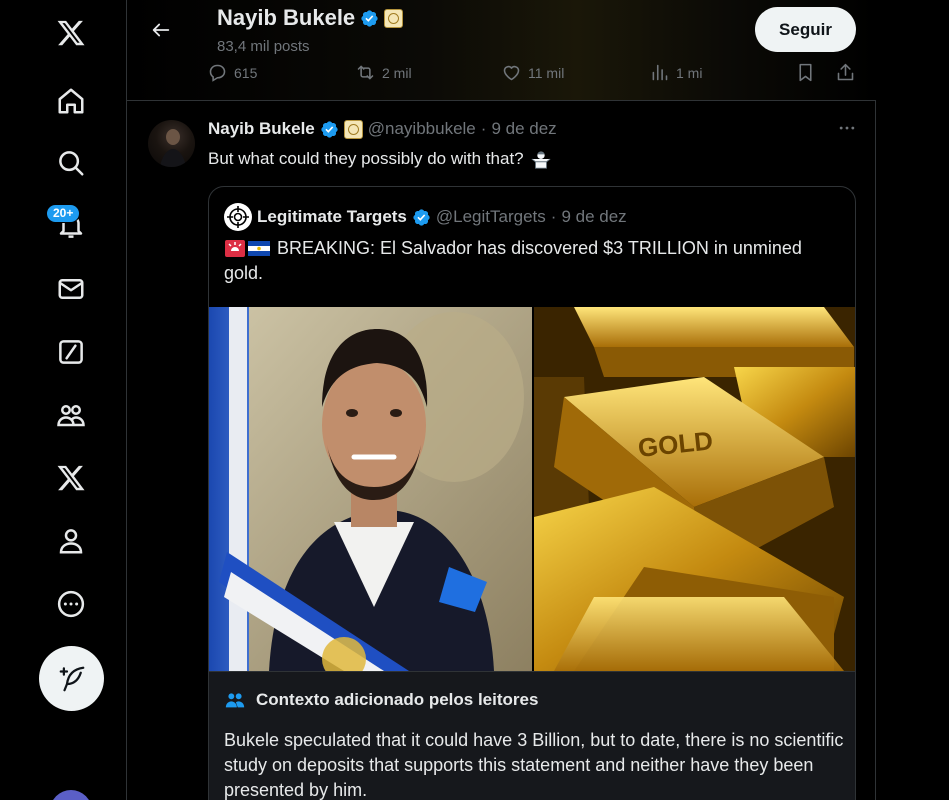  What do you see at coordinates (71, 415) in the screenshot?
I see `communities-icon` at bounding box center [71, 415].